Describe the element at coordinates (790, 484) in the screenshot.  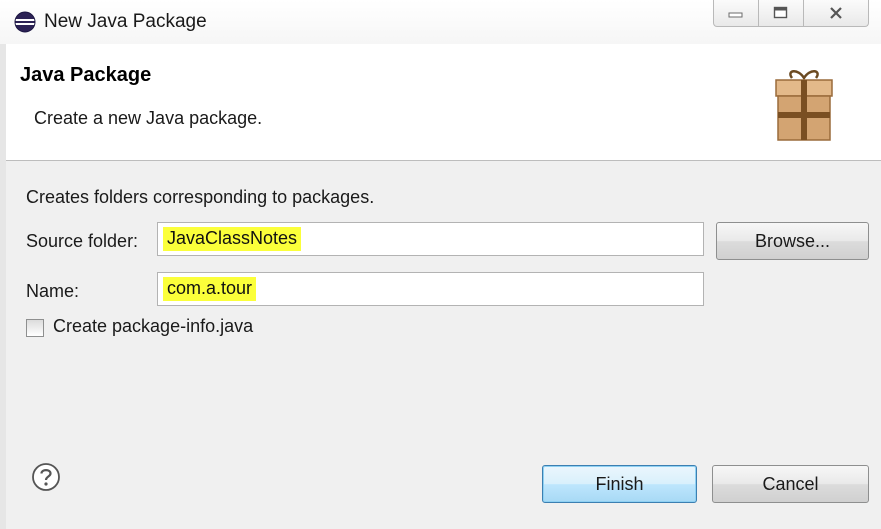
I see `cancel-button: Cancel` at that location.